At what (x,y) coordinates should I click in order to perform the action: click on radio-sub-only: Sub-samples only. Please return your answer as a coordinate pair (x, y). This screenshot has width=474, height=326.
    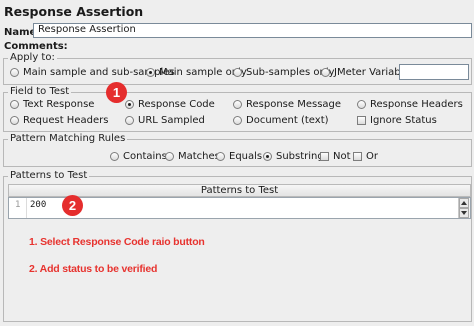
    Looking at the image, I should click on (284, 72).